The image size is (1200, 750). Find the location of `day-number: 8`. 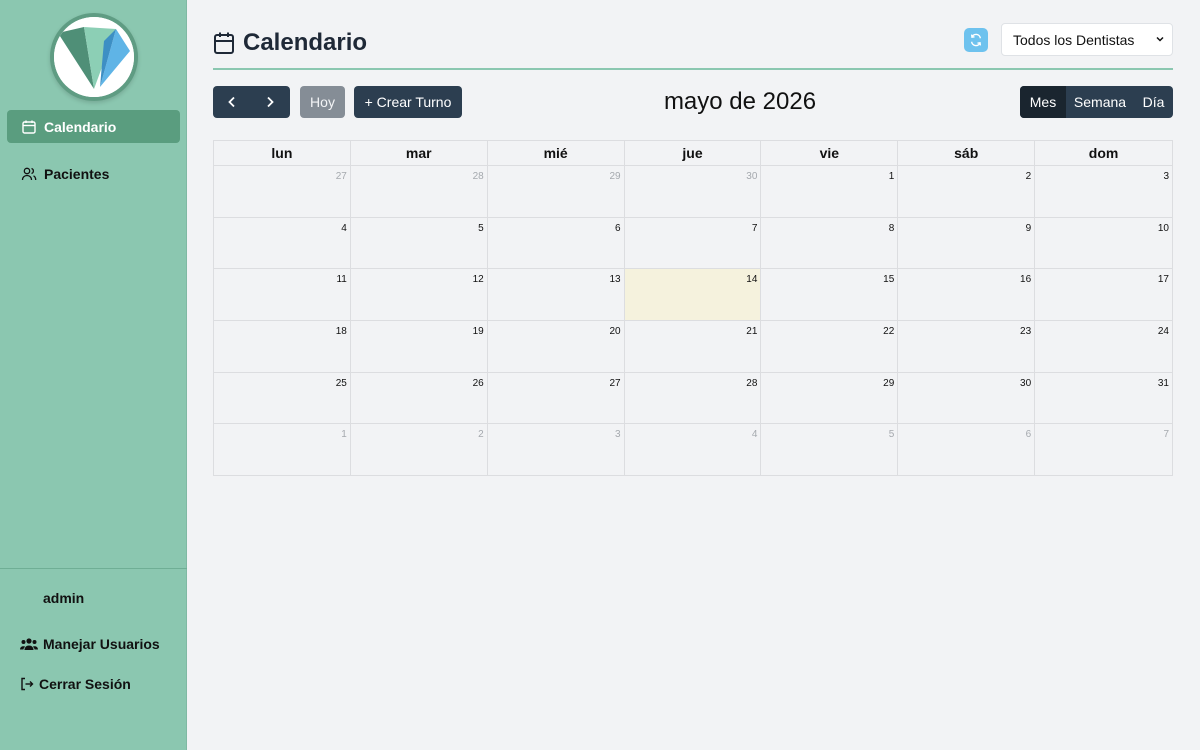

day-number: 8 is located at coordinates (892, 228).